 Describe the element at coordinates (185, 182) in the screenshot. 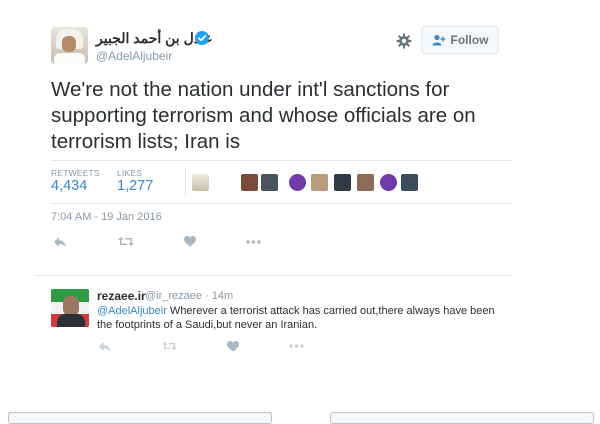

I see `stats-separator` at that location.